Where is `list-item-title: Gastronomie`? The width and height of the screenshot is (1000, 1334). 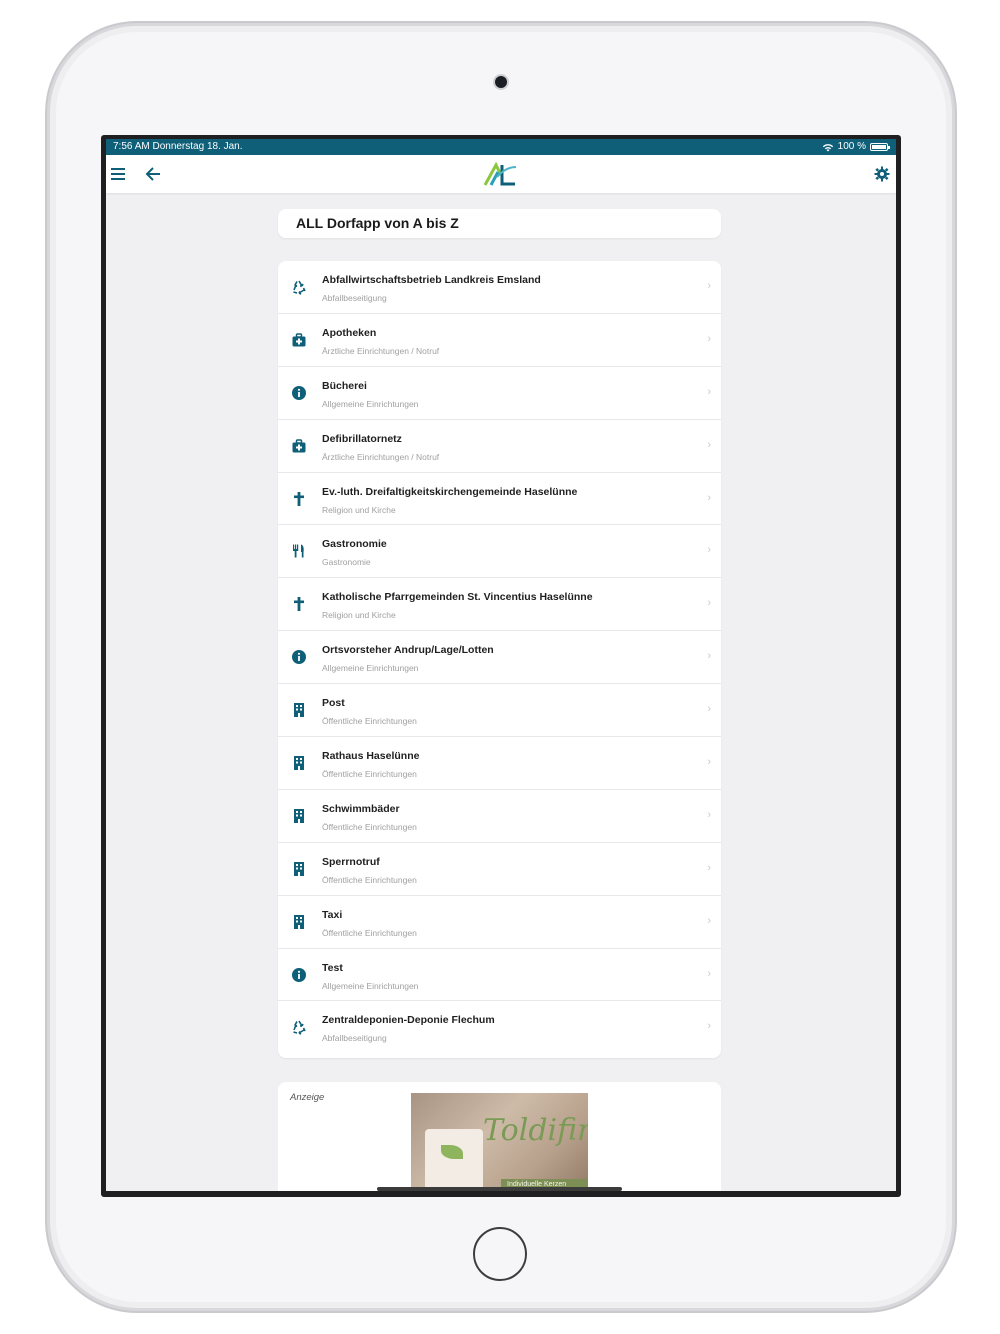 list-item-title: Gastronomie is located at coordinates (354, 544).